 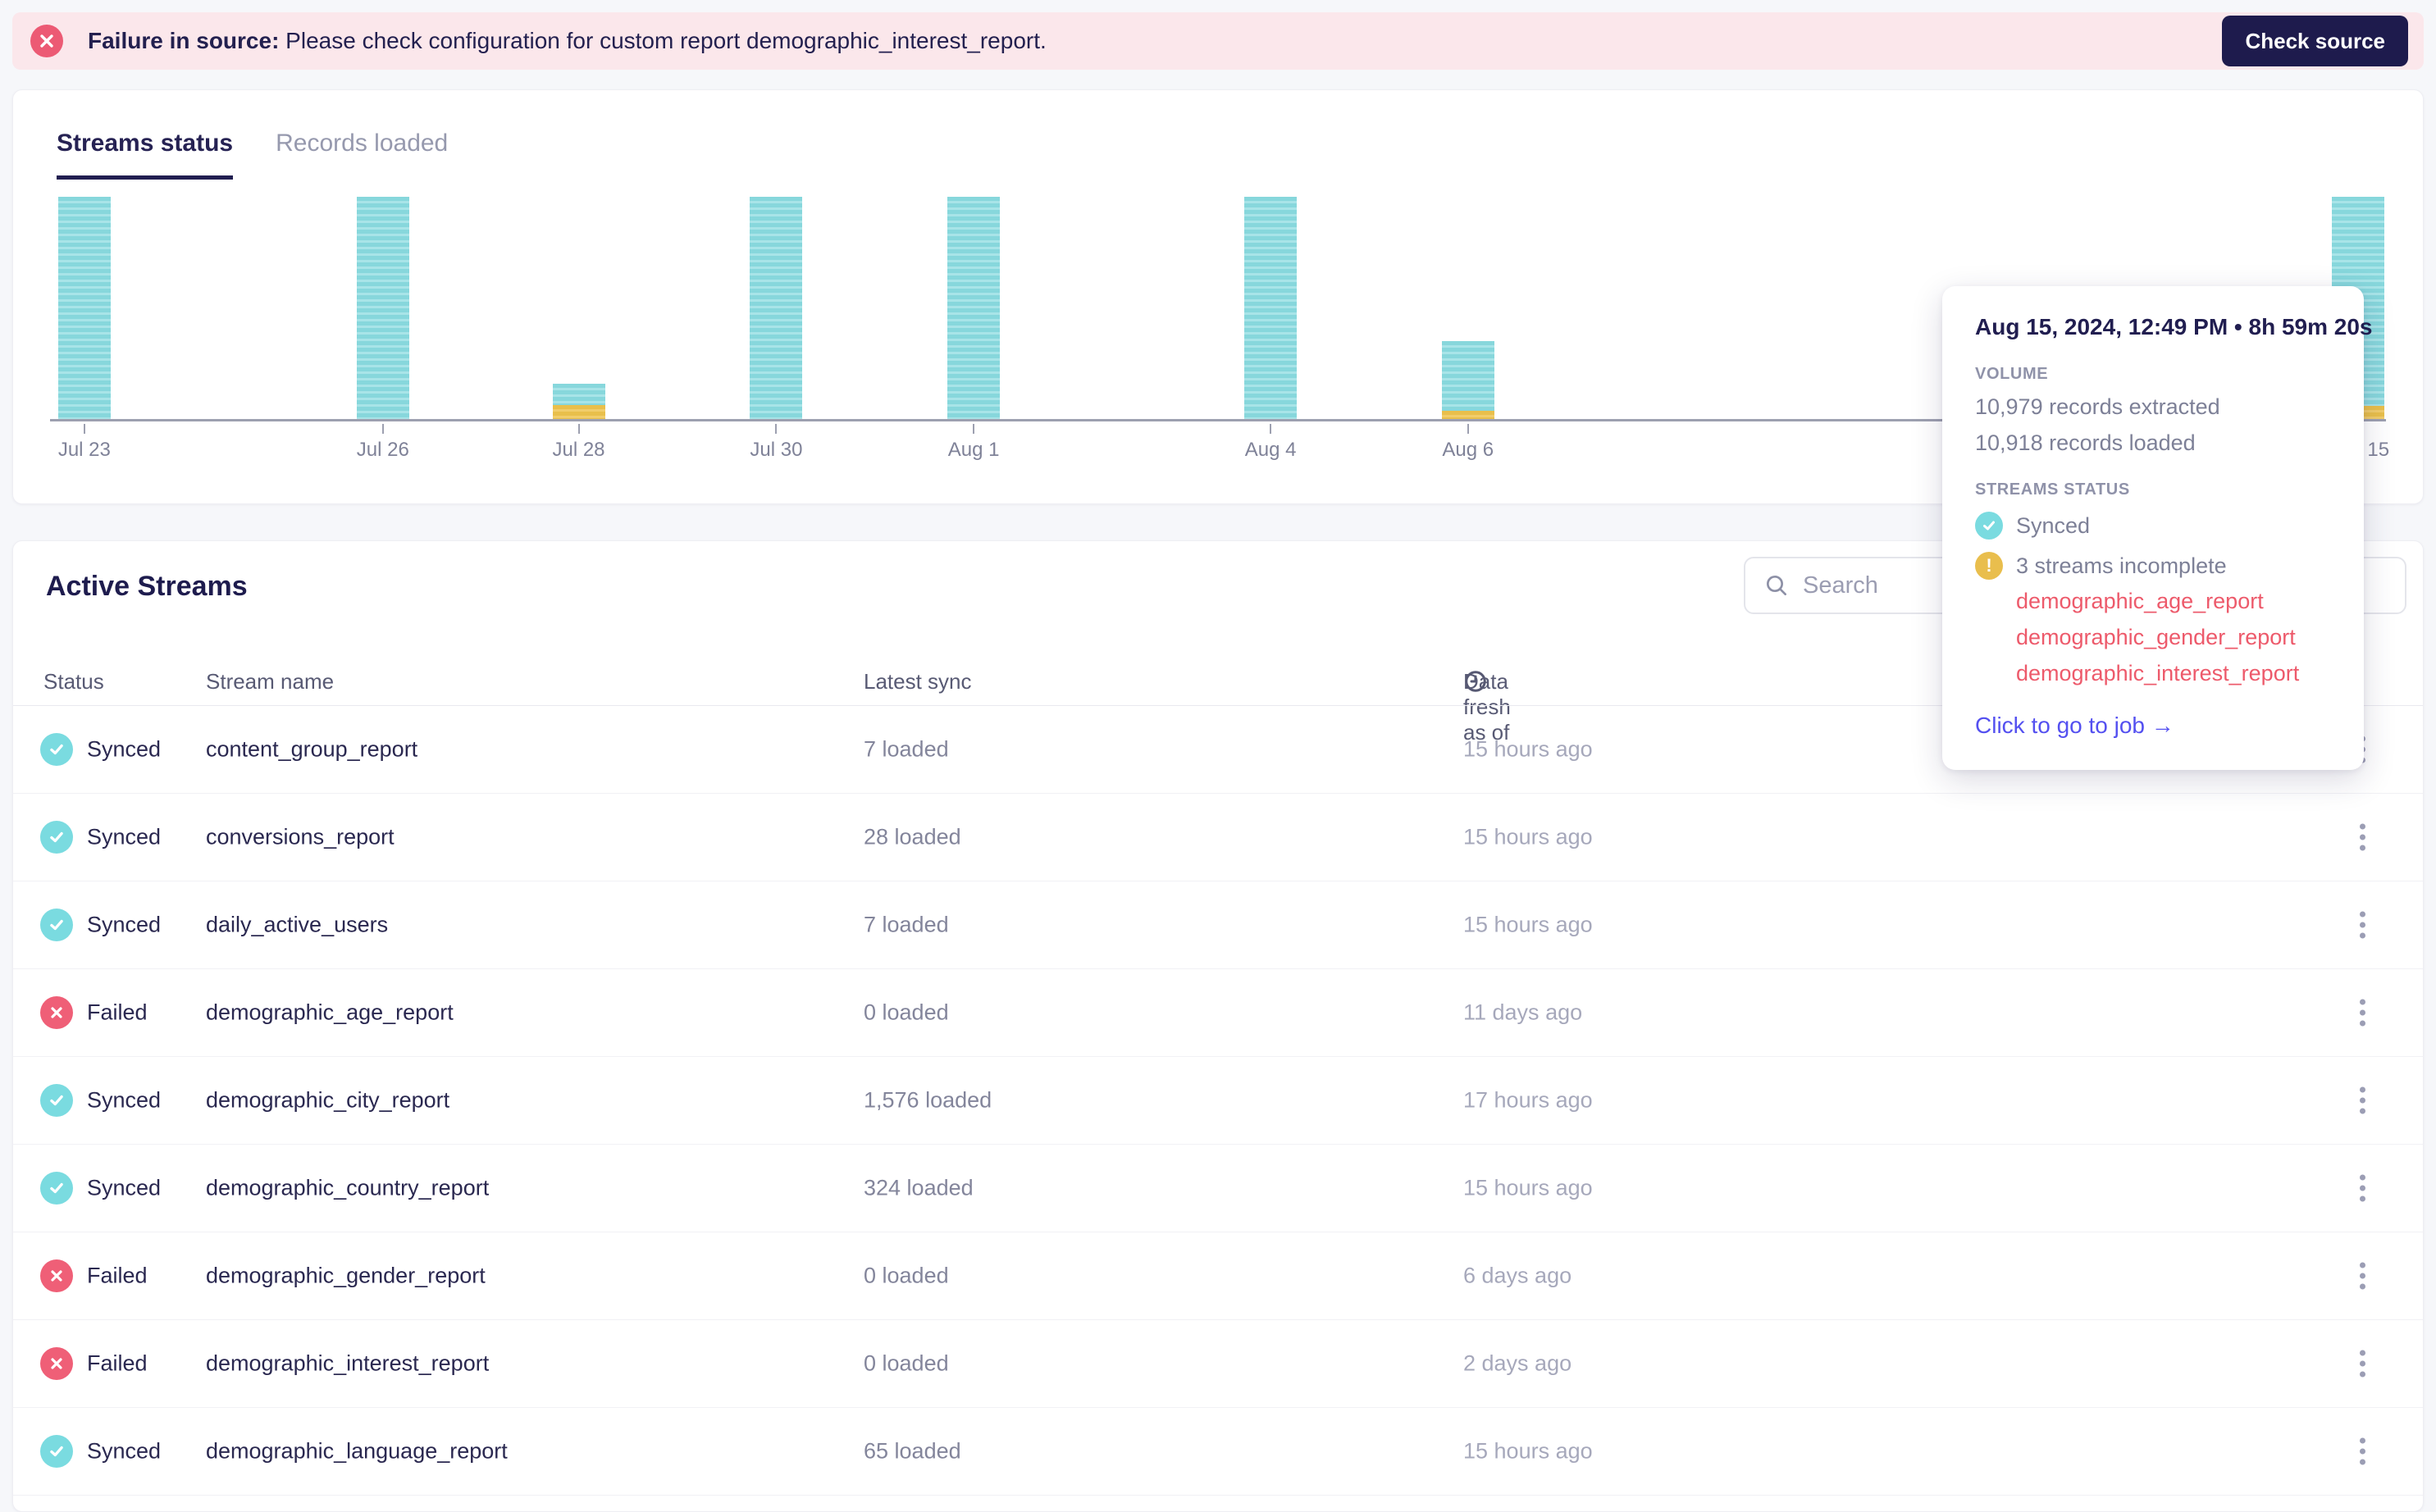 What do you see at coordinates (2097, 406) in the screenshot?
I see `tooltip-records-extracted: 10,979 records extracted` at bounding box center [2097, 406].